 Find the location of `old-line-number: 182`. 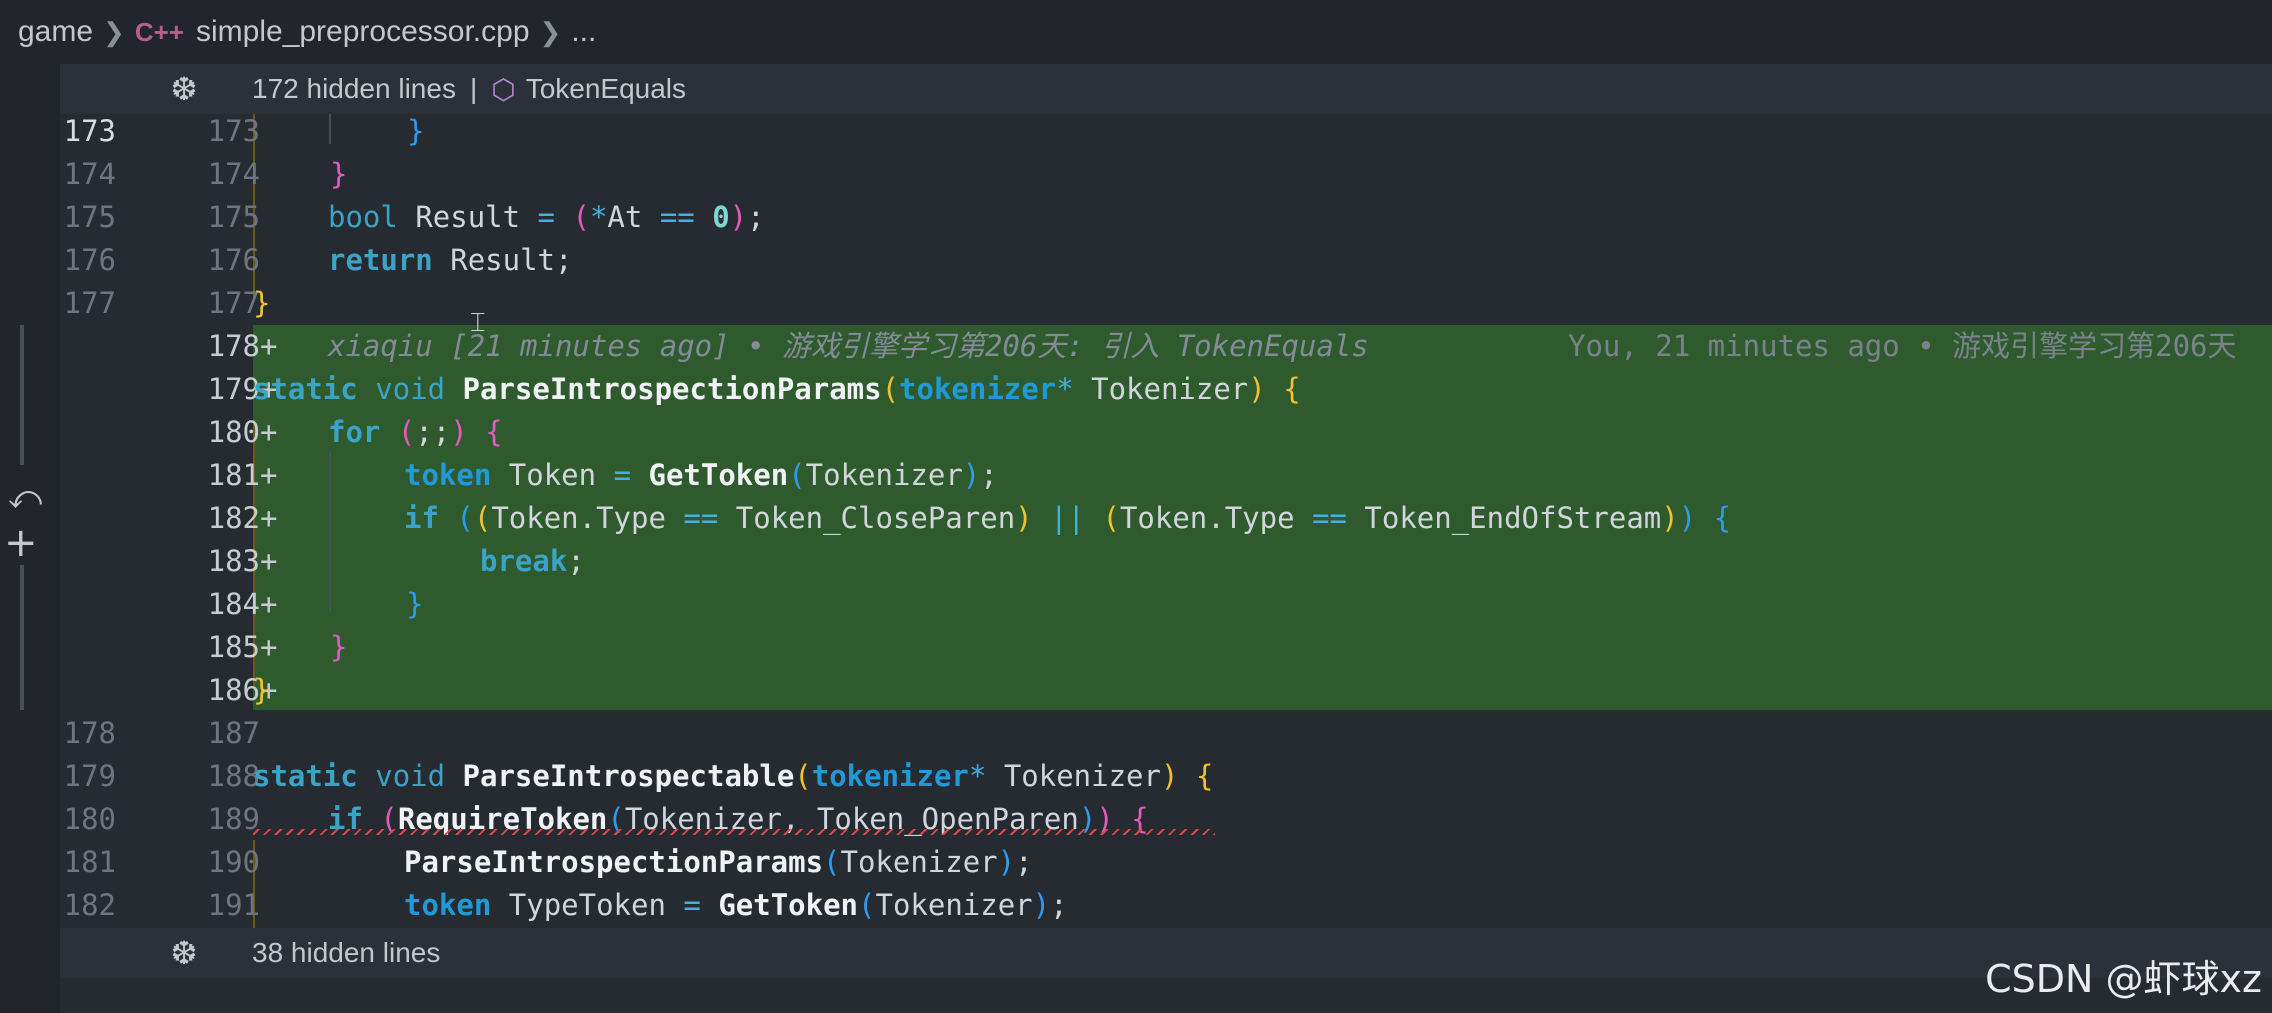

old-line-number: 182 is located at coordinates (89, 905).